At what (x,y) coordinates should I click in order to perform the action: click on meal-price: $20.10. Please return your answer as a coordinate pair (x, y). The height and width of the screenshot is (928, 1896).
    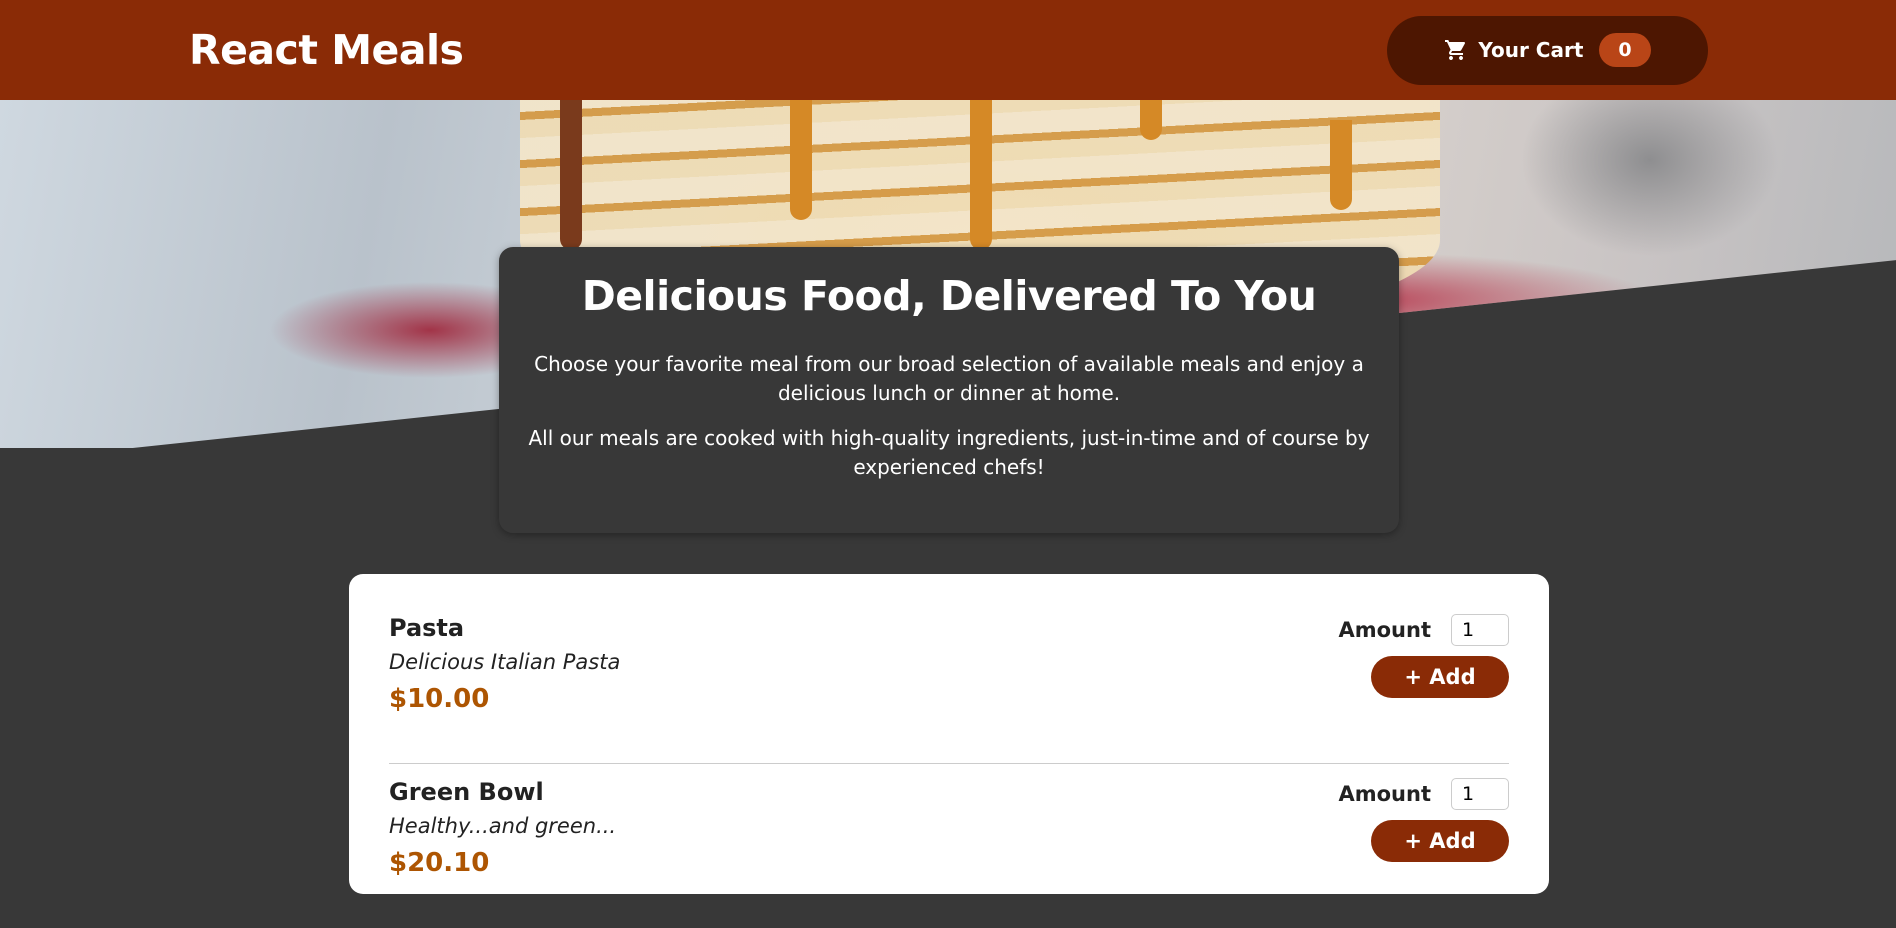
    Looking at the image, I should click on (439, 863).